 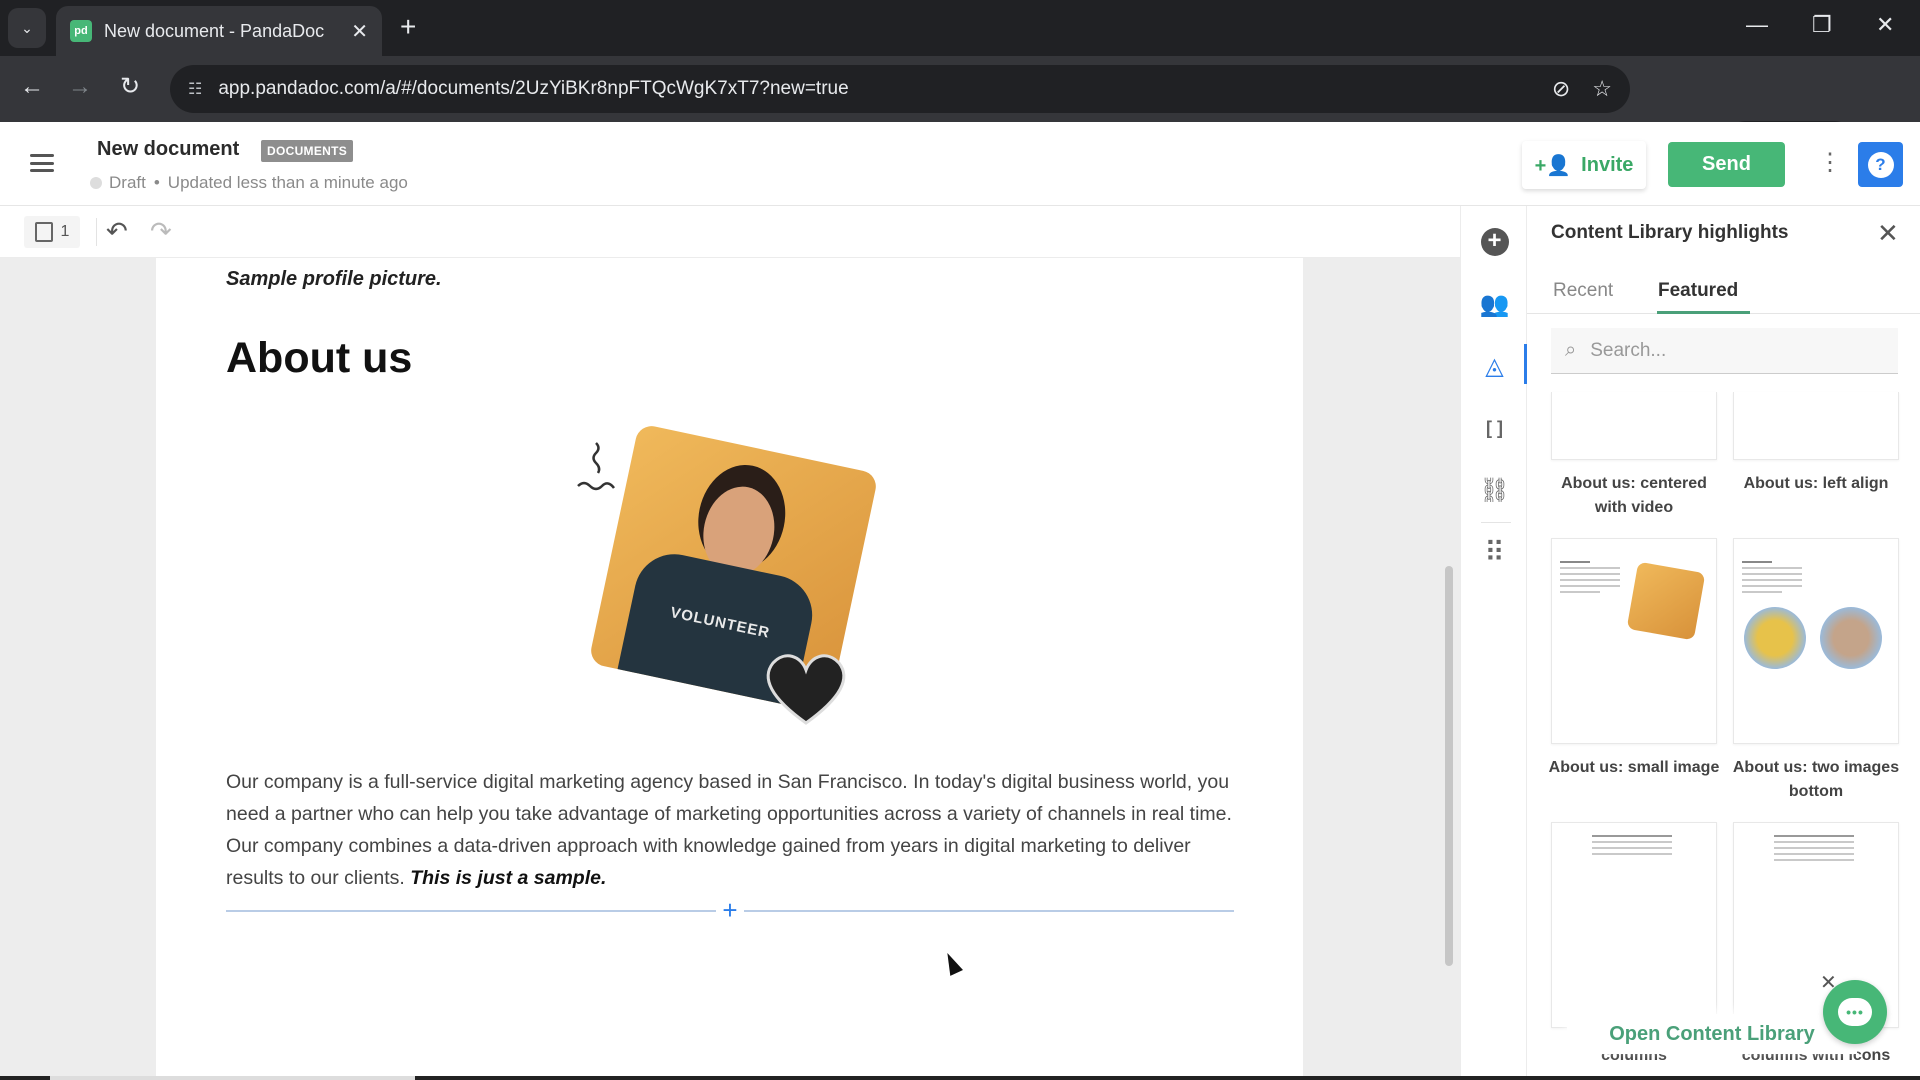 What do you see at coordinates (65, 231) in the screenshot?
I see `page-count: 1` at bounding box center [65, 231].